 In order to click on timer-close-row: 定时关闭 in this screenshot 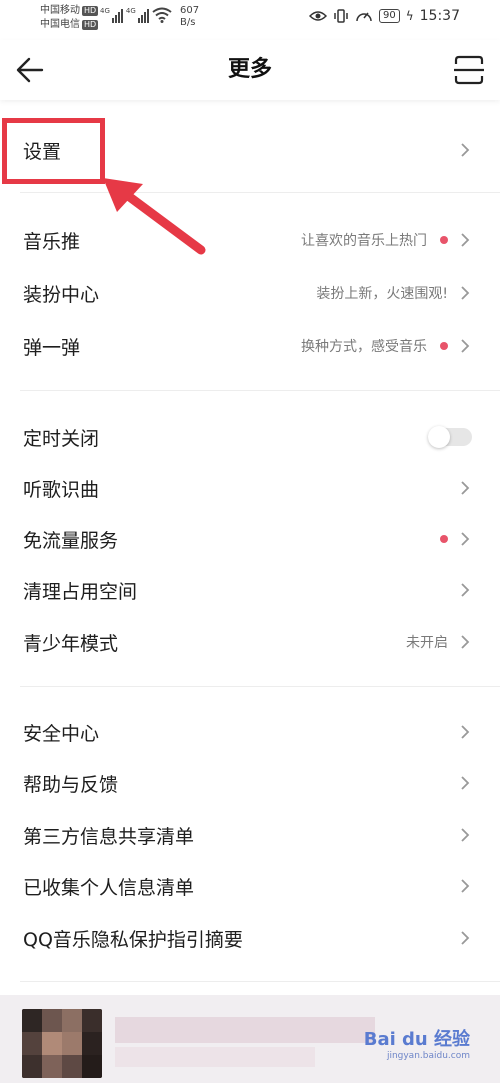, I will do `click(250, 437)`.